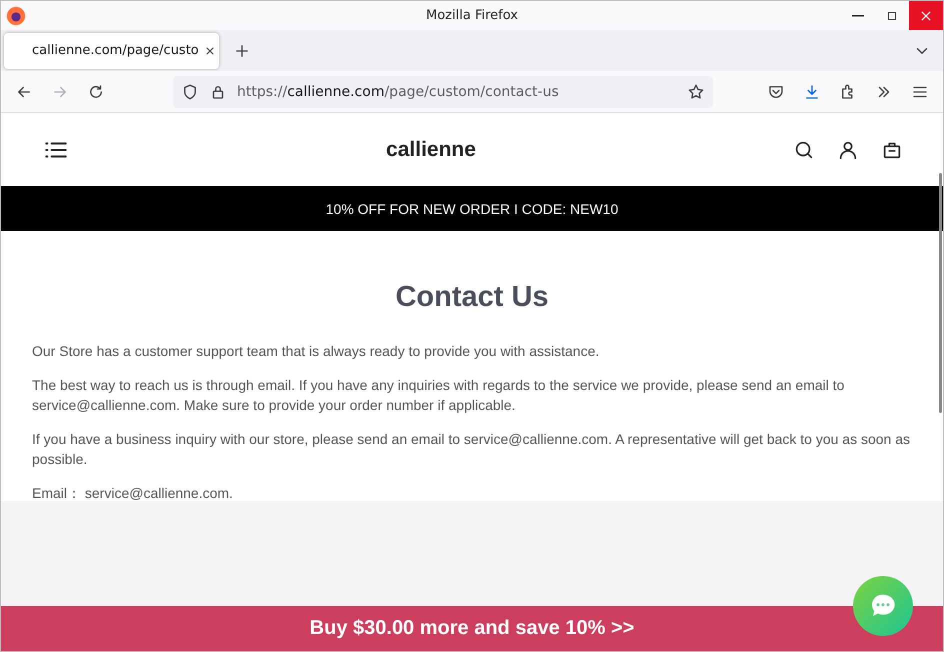  Describe the element at coordinates (696, 91) in the screenshot. I see `star-icon` at that location.